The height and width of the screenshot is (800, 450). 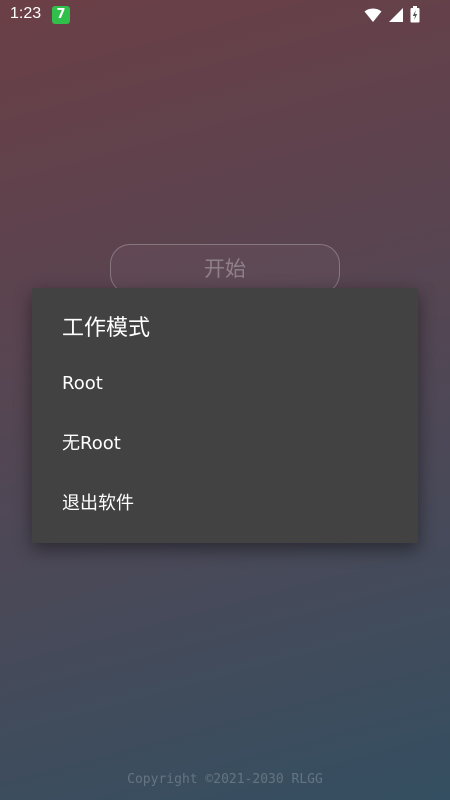 What do you see at coordinates (225, 504) in the screenshot?
I see `menu-item-exit: 退出软件` at bounding box center [225, 504].